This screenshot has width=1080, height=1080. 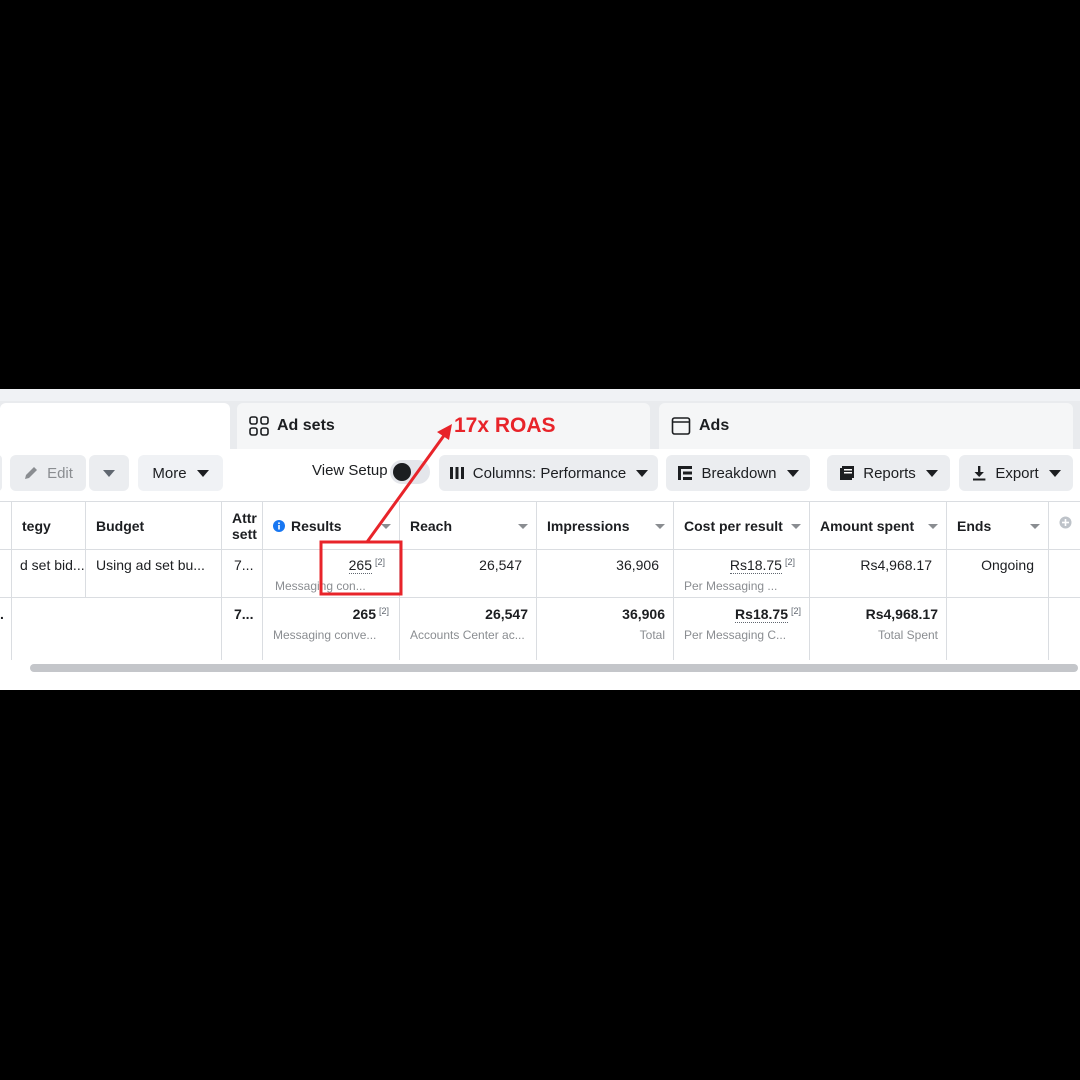 What do you see at coordinates (468, 525) in the screenshot?
I see `header-reach: Reach` at bounding box center [468, 525].